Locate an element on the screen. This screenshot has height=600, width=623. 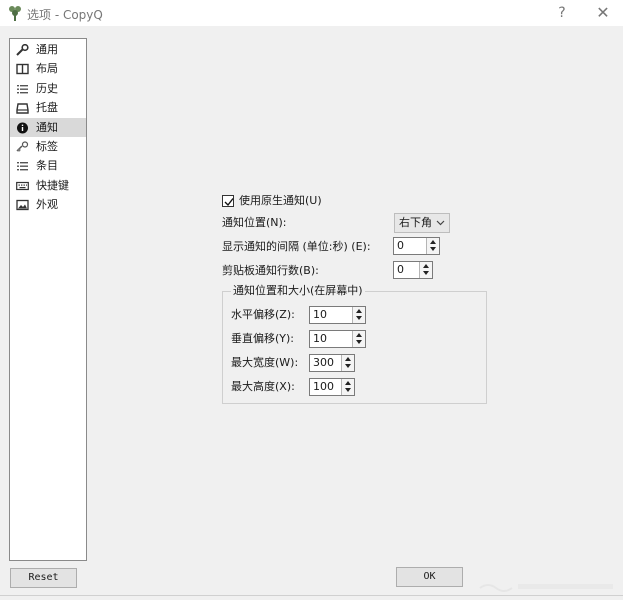
maxwidth-value: 300 is located at coordinates (323, 362).